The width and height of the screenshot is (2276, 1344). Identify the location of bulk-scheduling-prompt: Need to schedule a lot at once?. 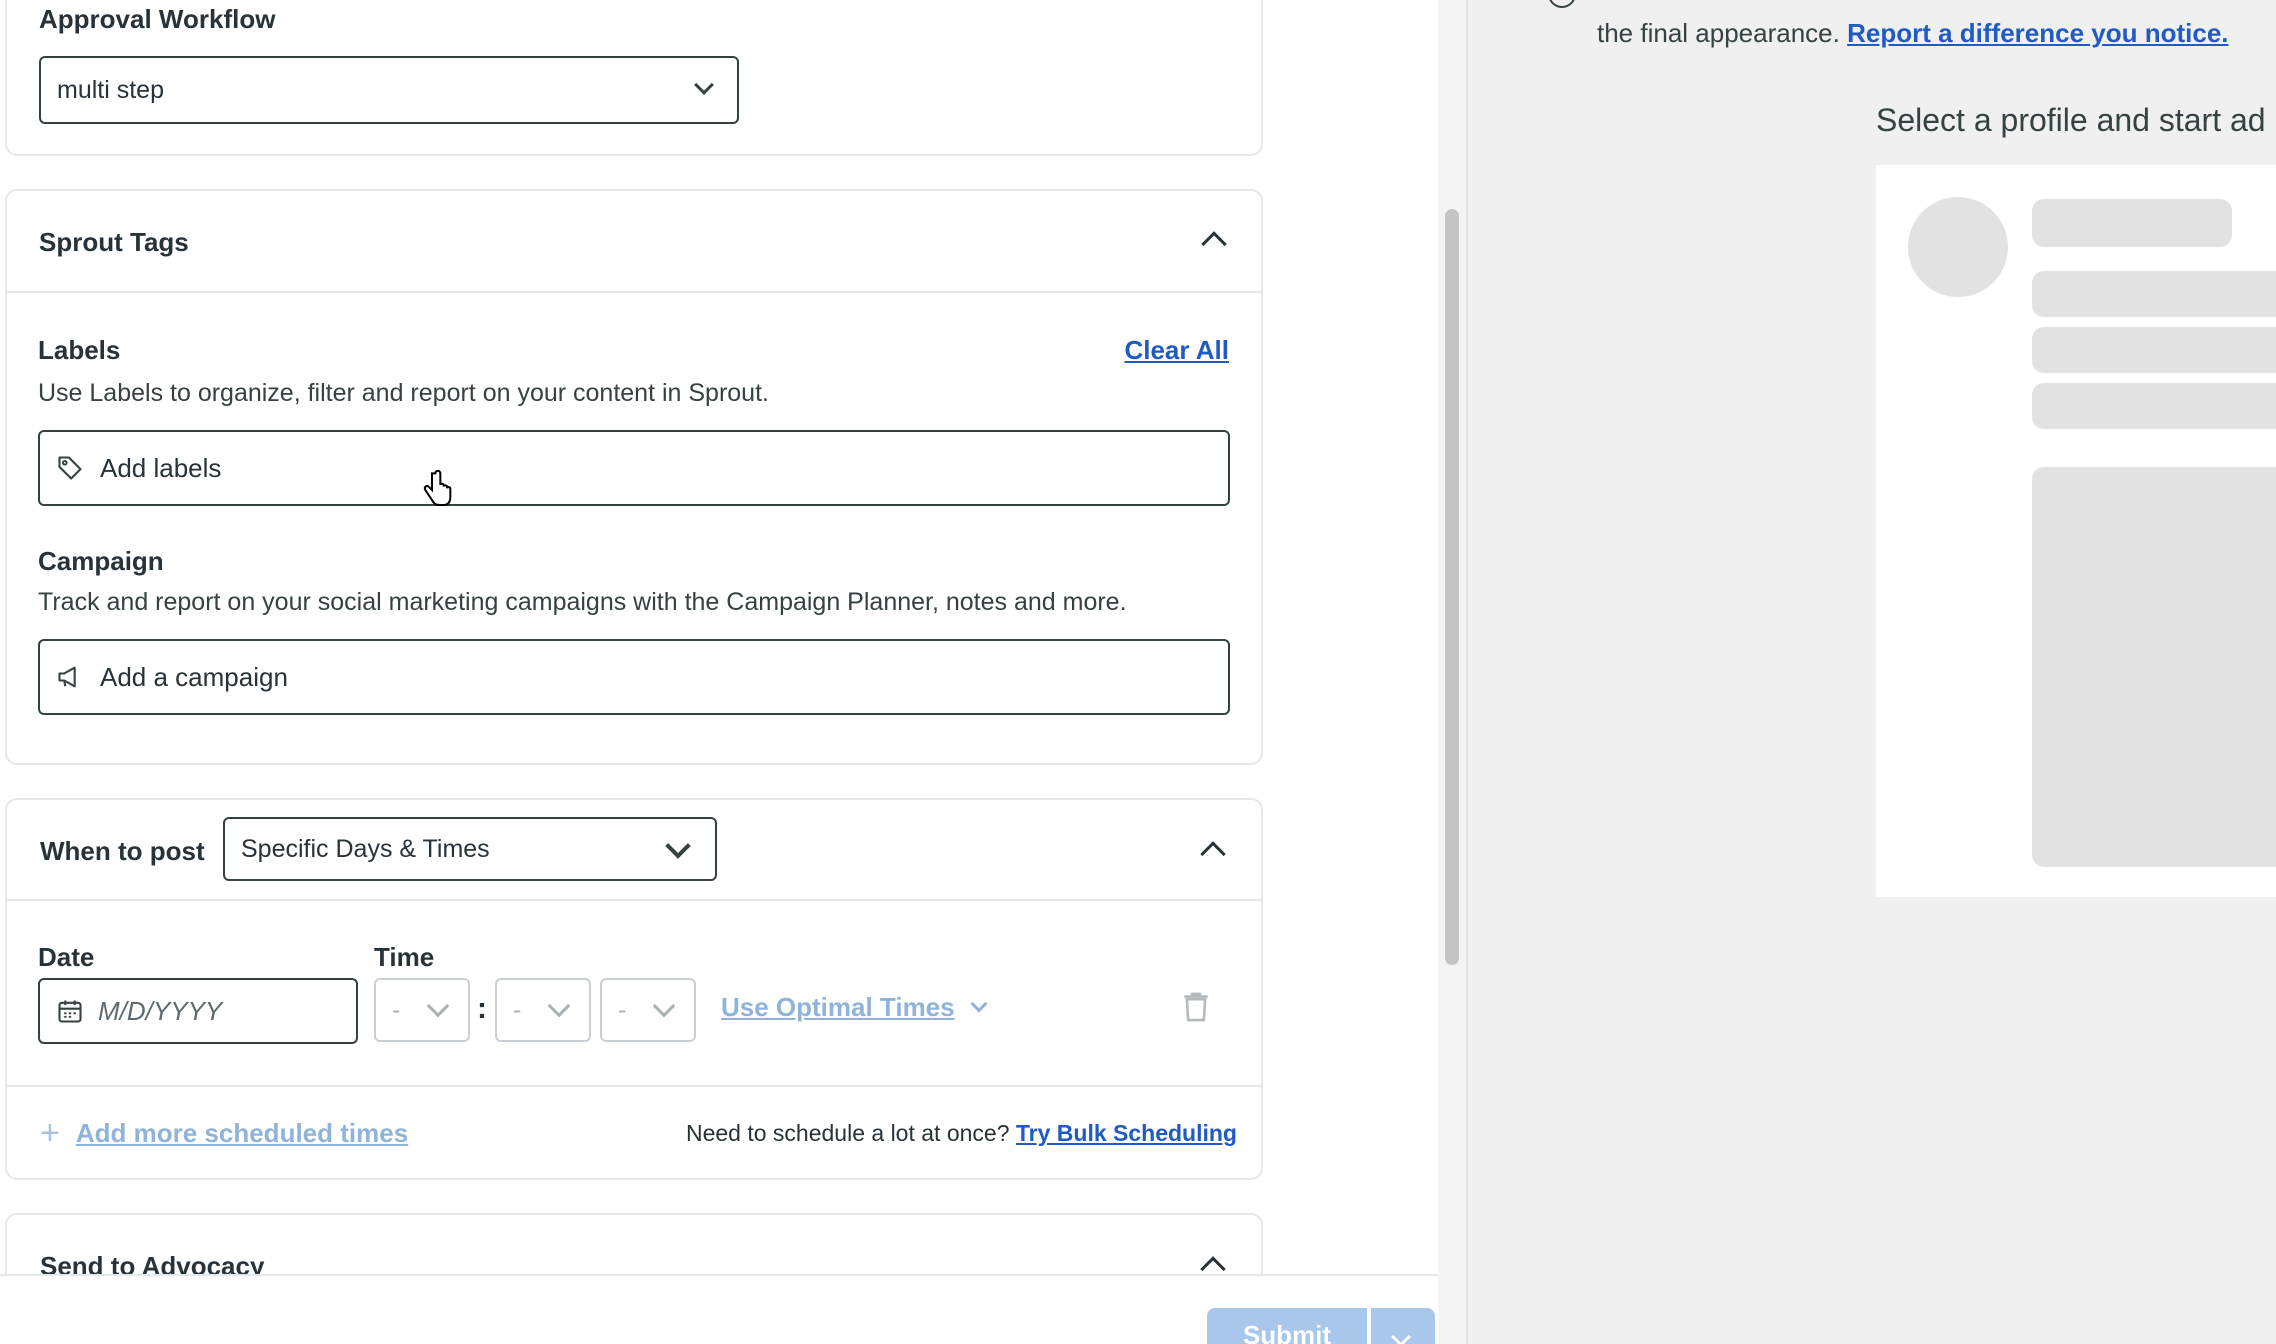
(847, 1133).